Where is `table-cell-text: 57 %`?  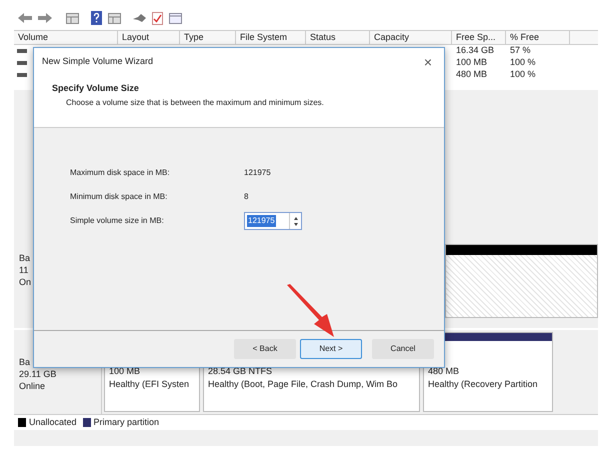
table-cell-text: 57 % is located at coordinates (520, 51).